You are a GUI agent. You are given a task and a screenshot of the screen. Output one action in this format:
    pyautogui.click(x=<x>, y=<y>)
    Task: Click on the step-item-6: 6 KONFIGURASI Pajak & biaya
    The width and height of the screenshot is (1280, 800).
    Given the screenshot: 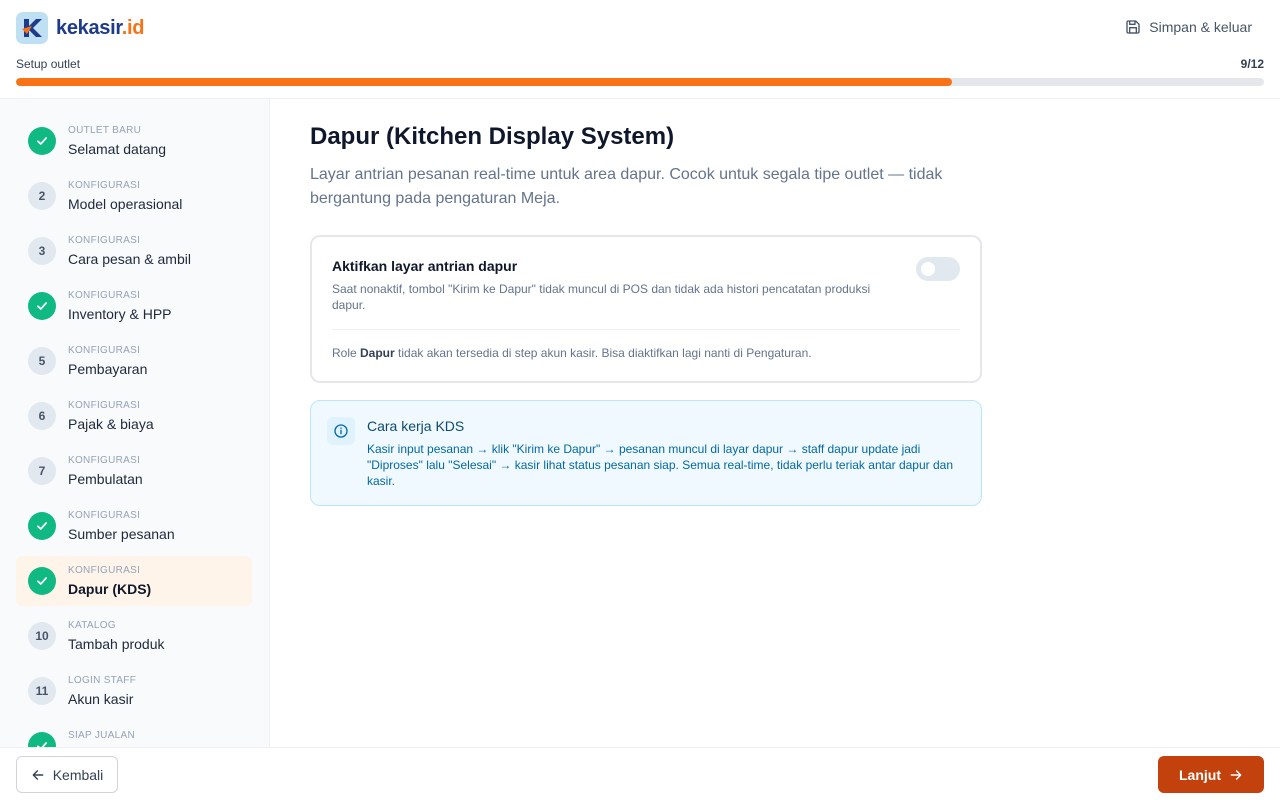 What is the action you would take?
    pyautogui.click(x=134, y=416)
    